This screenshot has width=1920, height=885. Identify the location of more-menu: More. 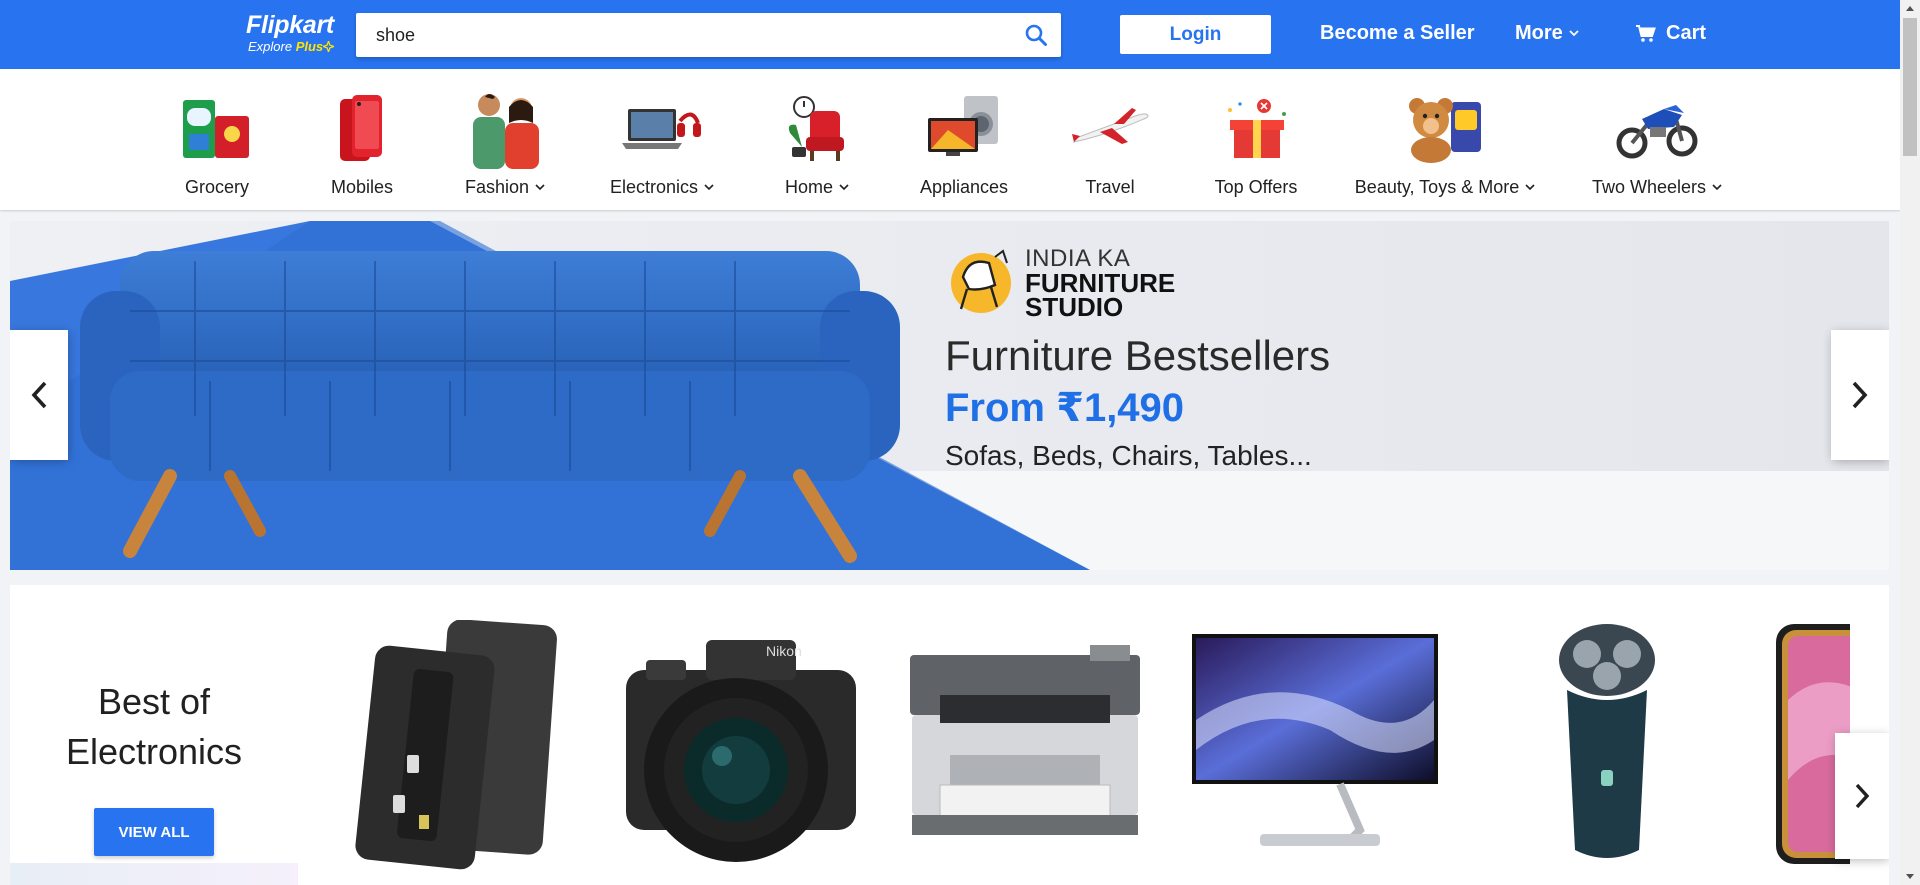
(1547, 33).